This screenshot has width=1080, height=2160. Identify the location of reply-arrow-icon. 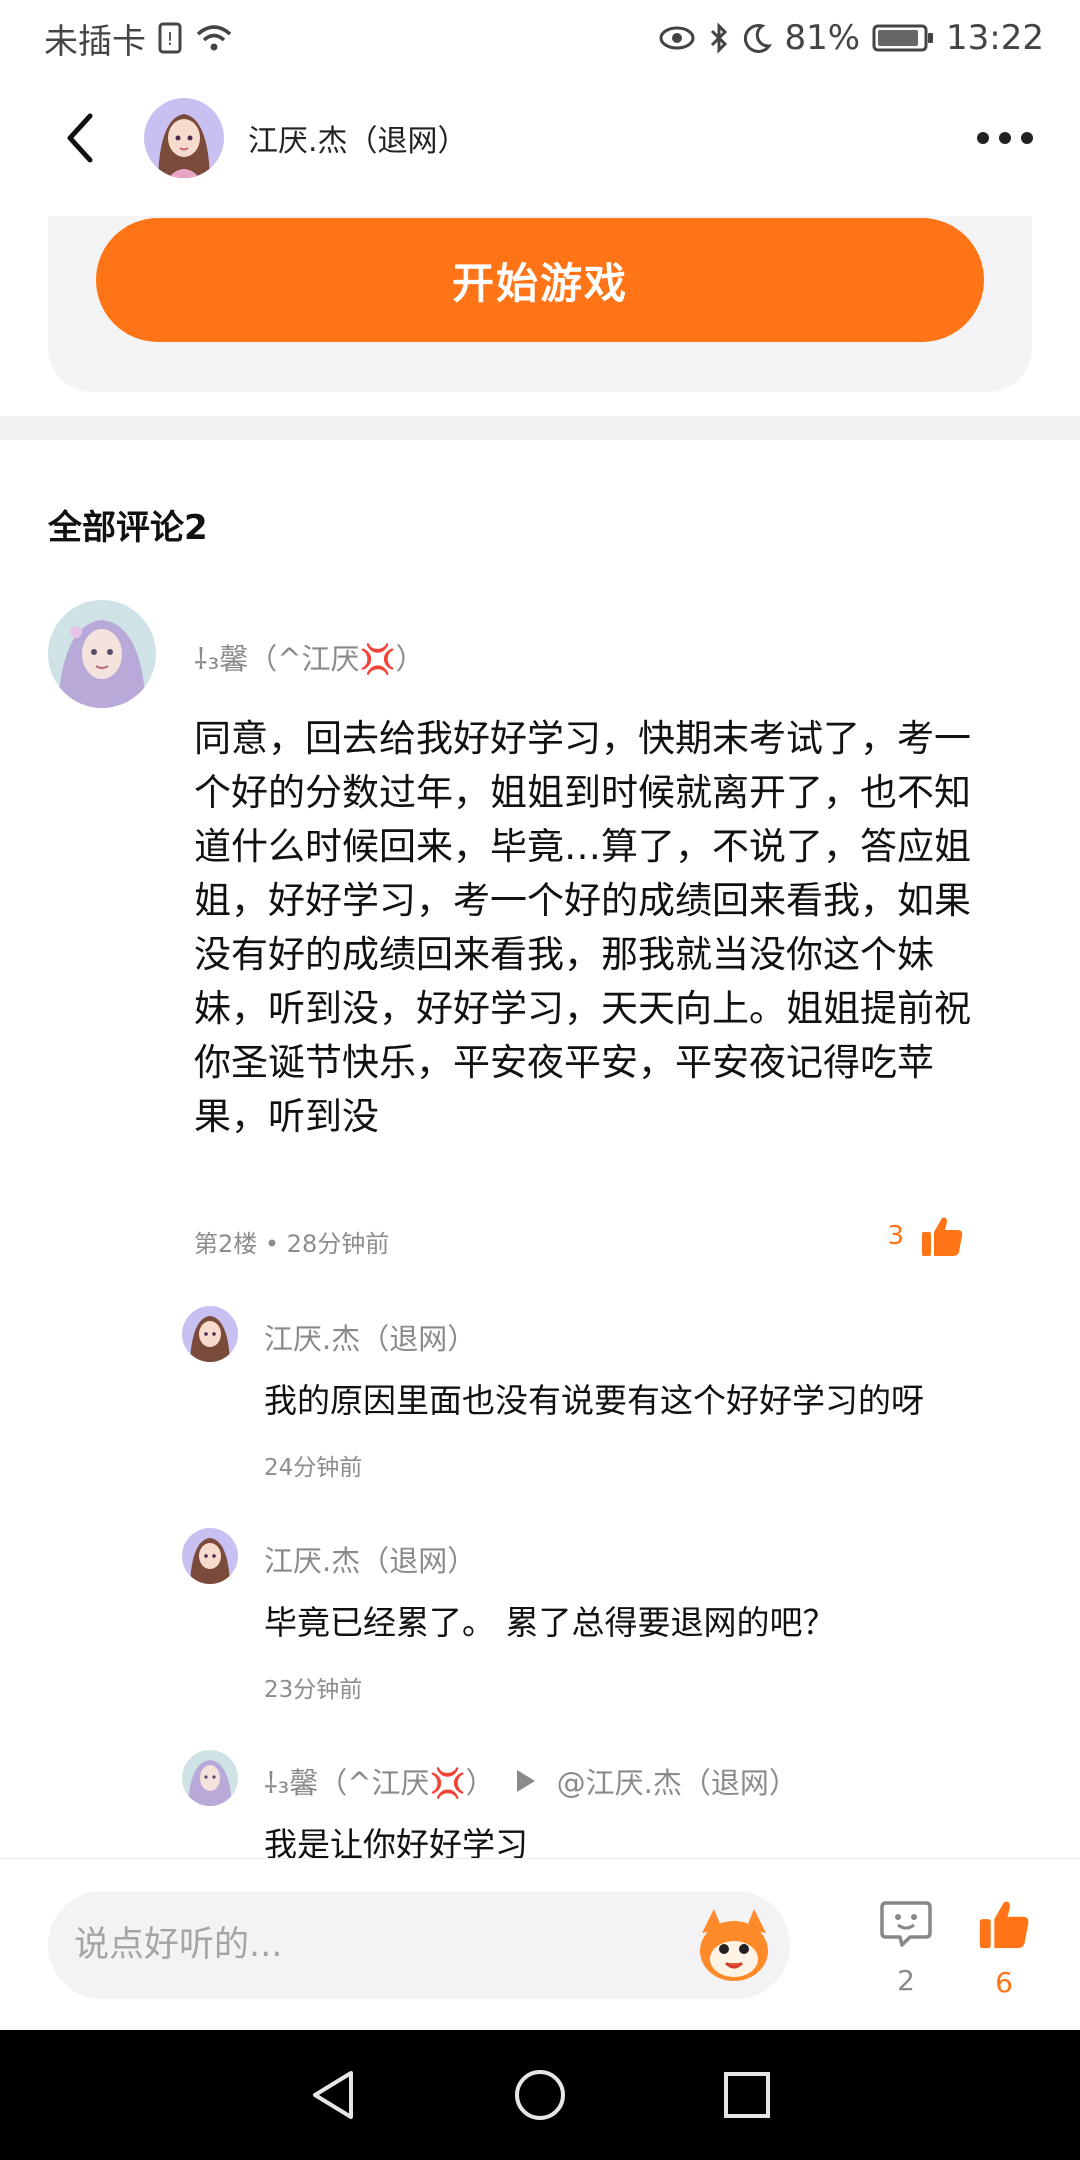
(525, 1781).